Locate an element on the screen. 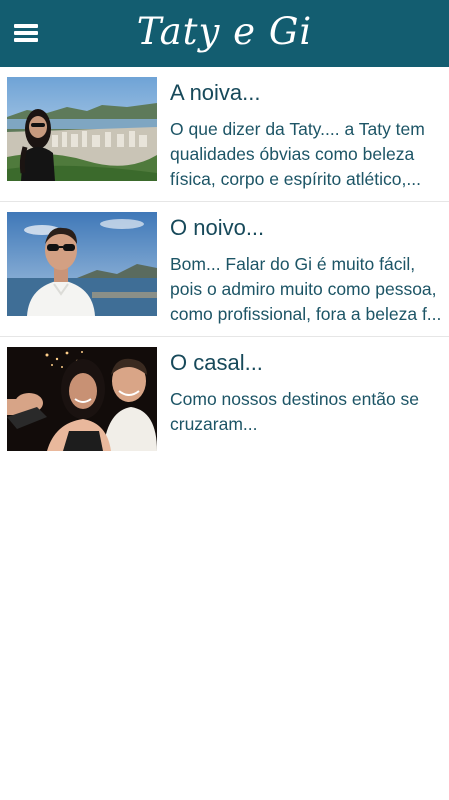 The image size is (449, 800). app-header: Taty e Gi is located at coordinates (224, 33).